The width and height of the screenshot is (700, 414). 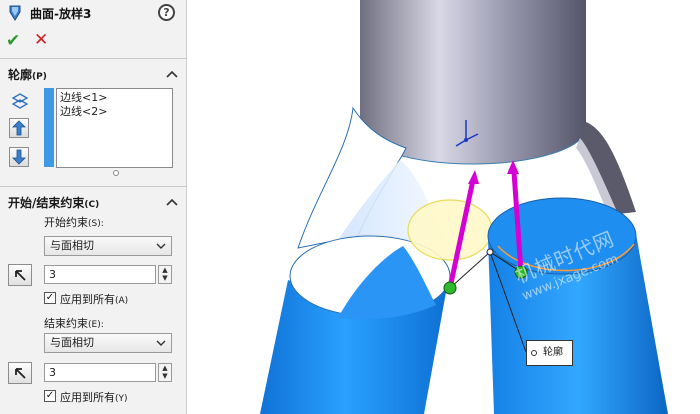 I want to click on list-item: 边线<1>, so click(x=114, y=98).